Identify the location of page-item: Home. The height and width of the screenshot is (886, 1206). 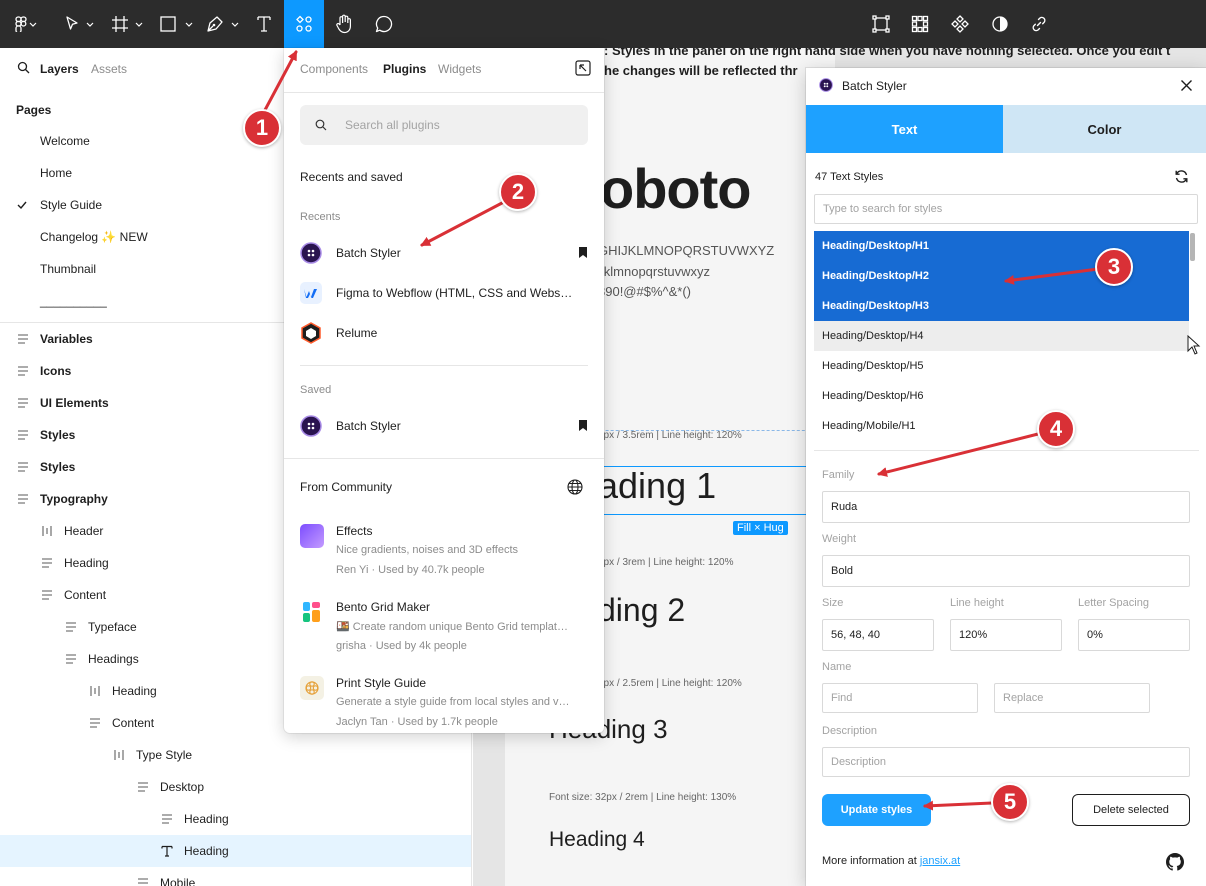
(56, 173).